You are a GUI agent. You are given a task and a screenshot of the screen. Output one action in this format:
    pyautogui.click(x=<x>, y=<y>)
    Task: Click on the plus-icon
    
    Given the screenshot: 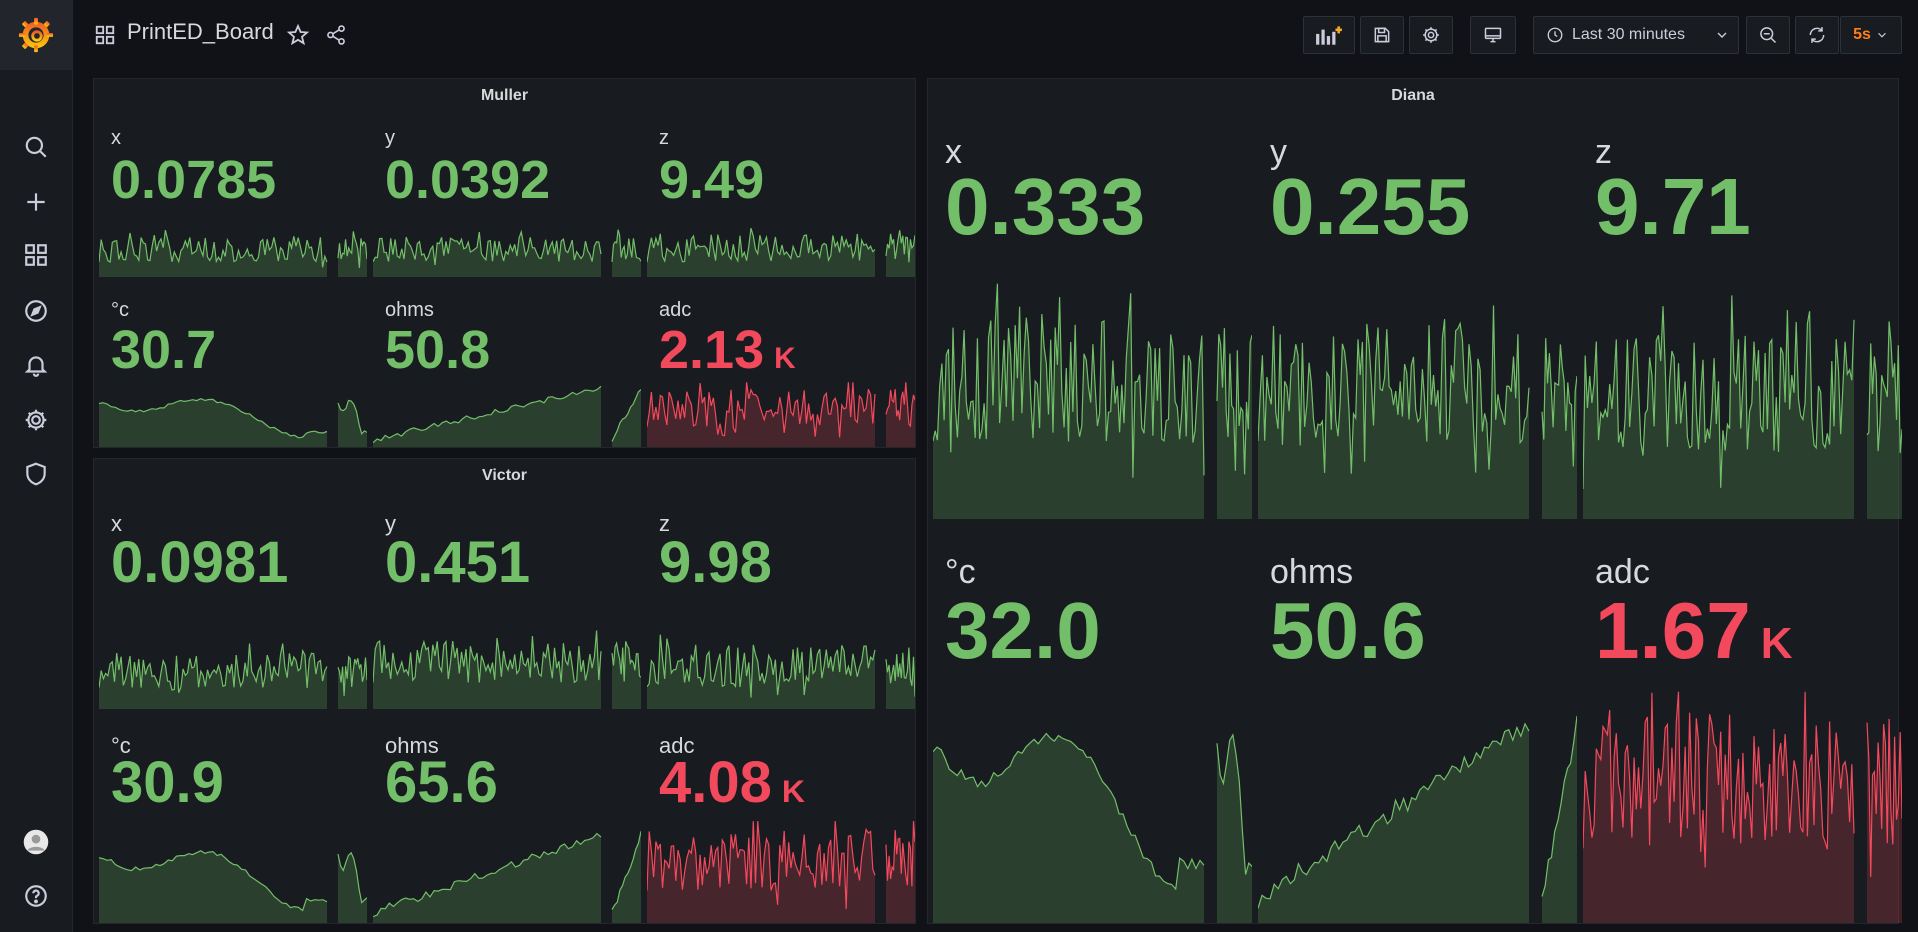 What is the action you would take?
    pyautogui.click(x=36, y=202)
    